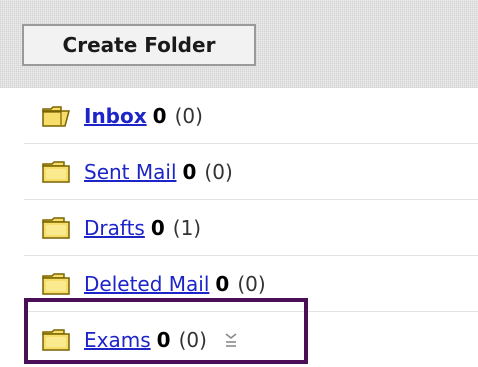 The image size is (478, 367). I want to click on folder-row-deleted-mail: Deleted Mail 0 (0), so click(251, 284).